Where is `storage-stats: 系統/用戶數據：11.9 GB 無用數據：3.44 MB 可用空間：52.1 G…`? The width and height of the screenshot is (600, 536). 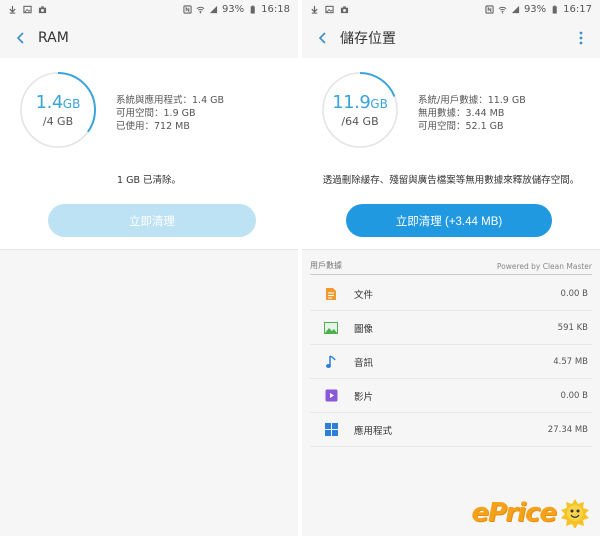
storage-stats: 系統/用戶數據：11.9 GB 無用數據：3.44 MB 可用空間：52.1 G… is located at coordinates (472, 113).